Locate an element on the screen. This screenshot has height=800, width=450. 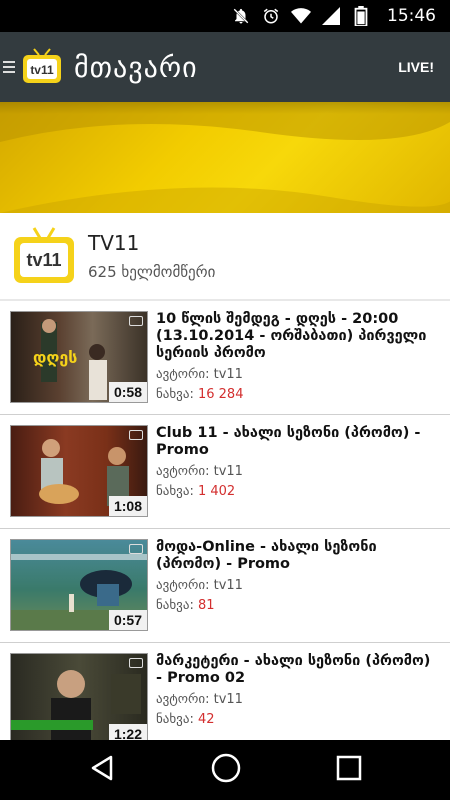
home-icon is located at coordinates (226, 770).